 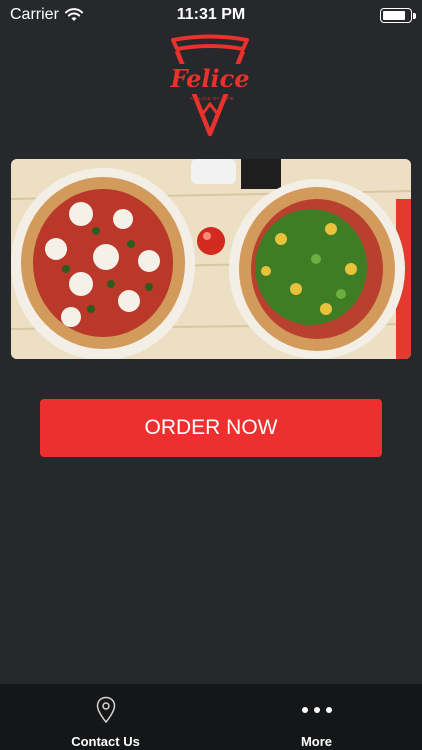 I want to click on felice-logo: Felice A SLICE OF LIFE, so click(x=209, y=85).